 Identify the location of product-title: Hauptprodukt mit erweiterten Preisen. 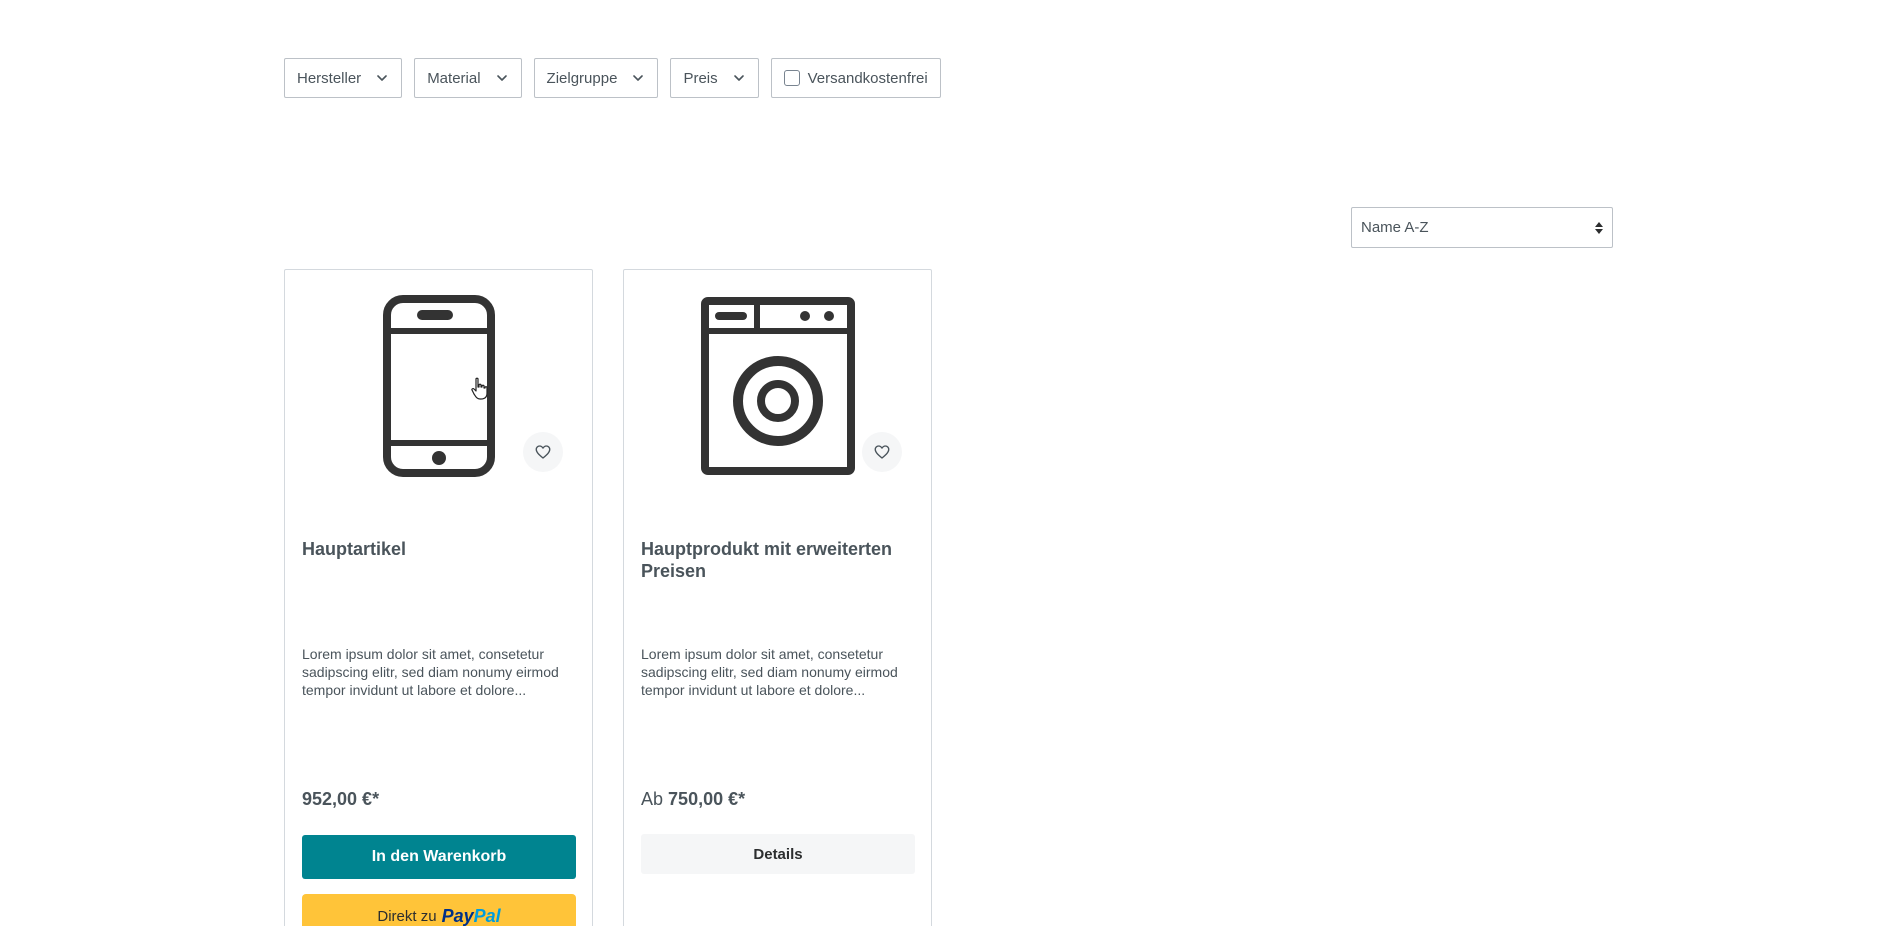
(781, 560).